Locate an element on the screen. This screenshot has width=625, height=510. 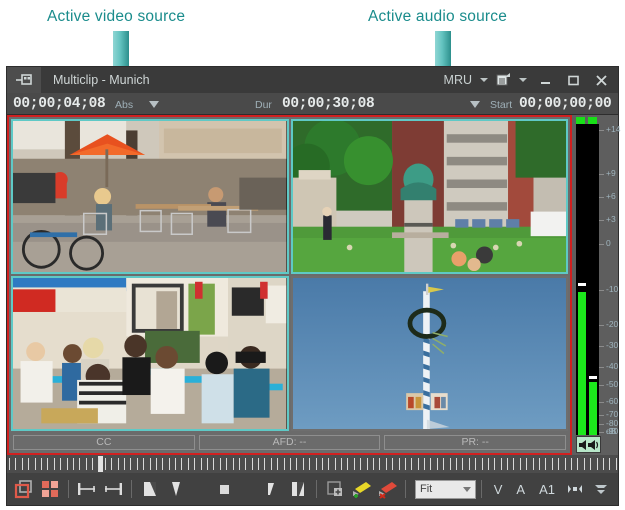
add-marker-yellow-icon is located at coordinates (361, 489).